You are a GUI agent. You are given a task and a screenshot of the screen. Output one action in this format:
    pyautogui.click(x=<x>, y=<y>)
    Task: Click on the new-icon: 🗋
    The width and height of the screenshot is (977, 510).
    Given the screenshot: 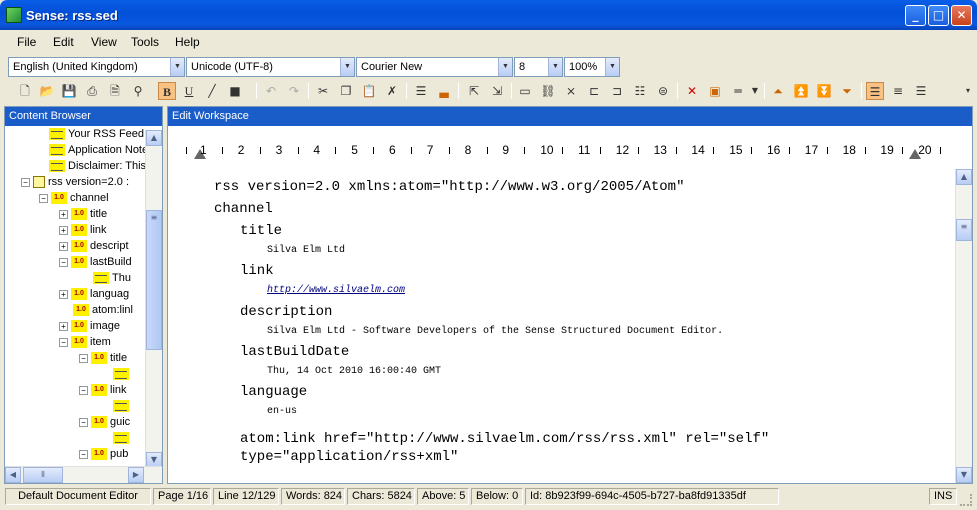 What is the action you would take?
    pyautogui.click(x=25, y=91)
    